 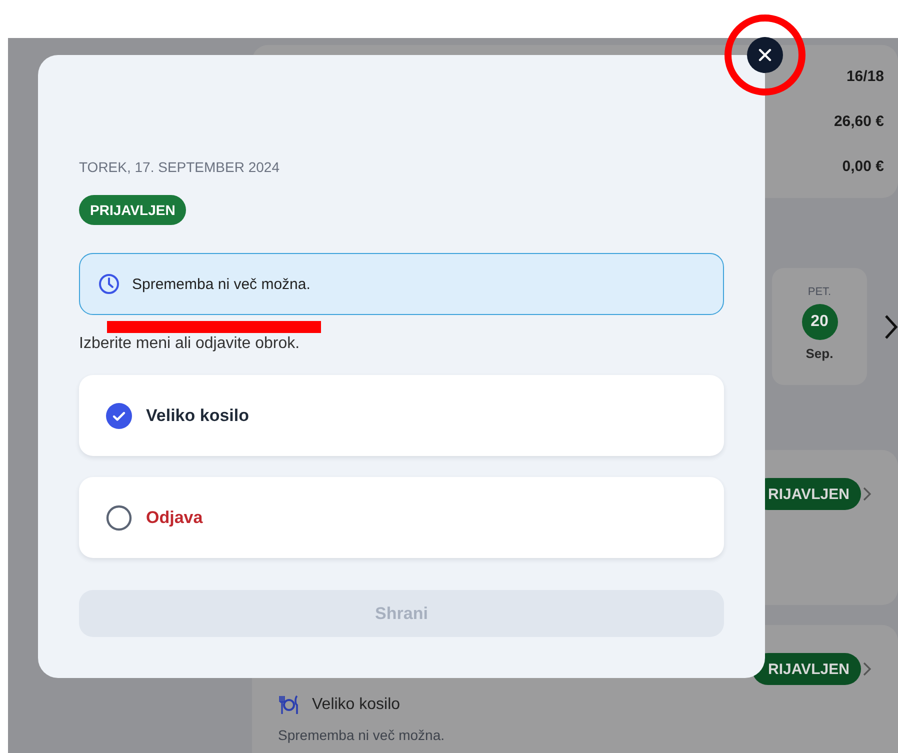 What do you see at coordinates (765, 55) in the screenshot?
I see `close-icon` at bounding box center [765, 55].